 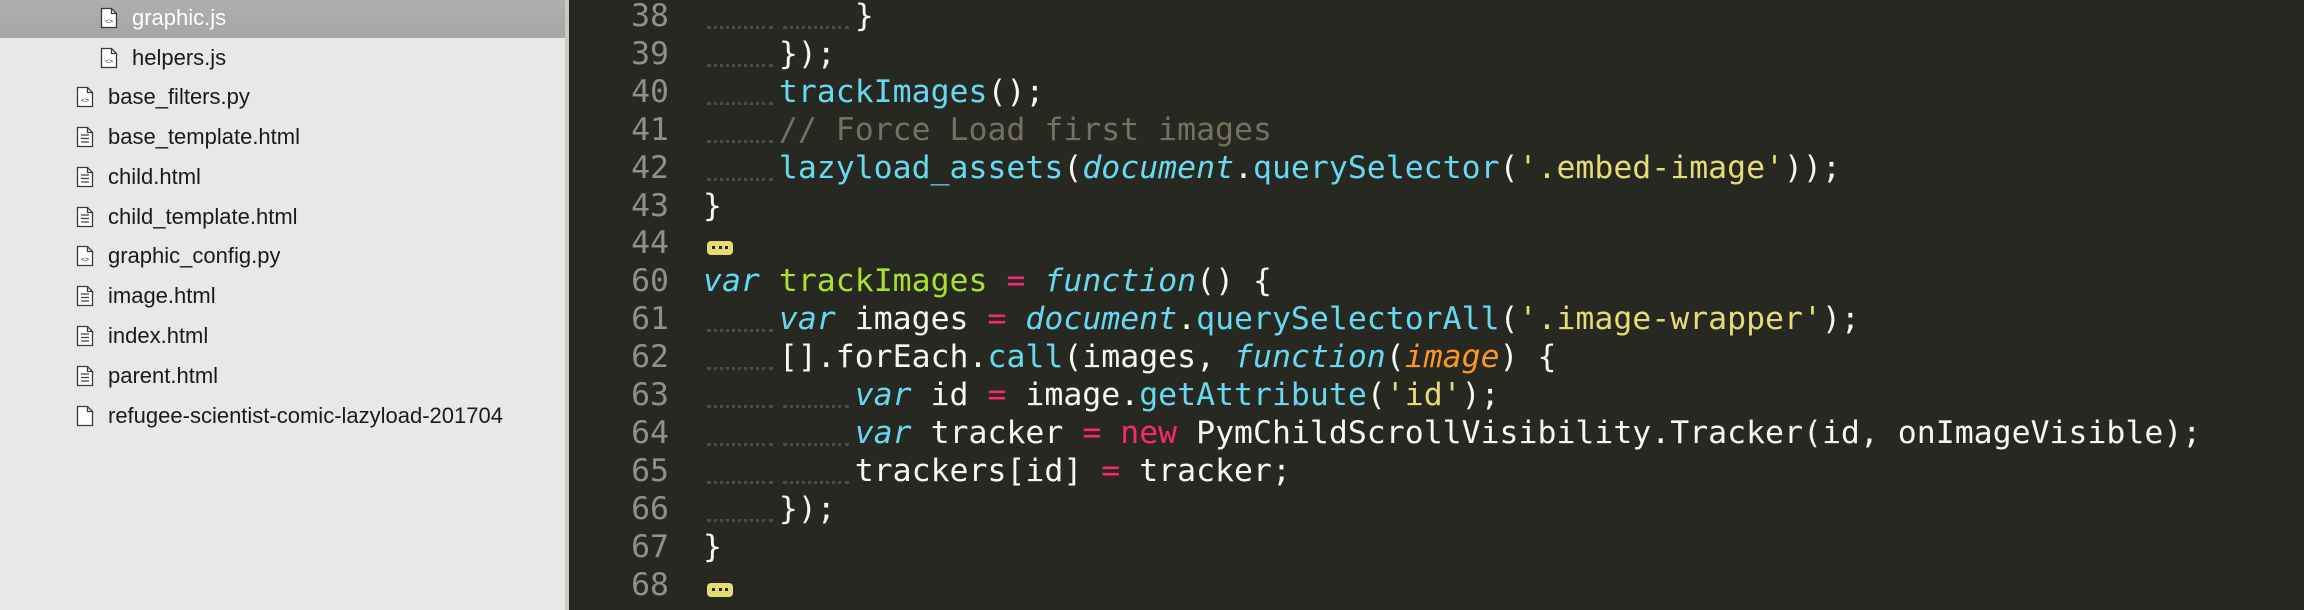 What do you see at coordinates (1436, 585) in the screenshot?
I see `code-line: 68` at bounding box center [1436, 585].